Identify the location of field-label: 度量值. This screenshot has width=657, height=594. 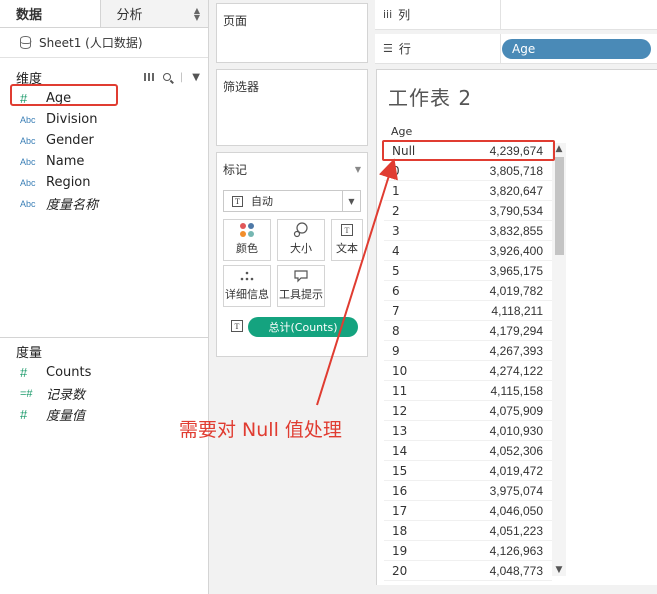
(66, 416).